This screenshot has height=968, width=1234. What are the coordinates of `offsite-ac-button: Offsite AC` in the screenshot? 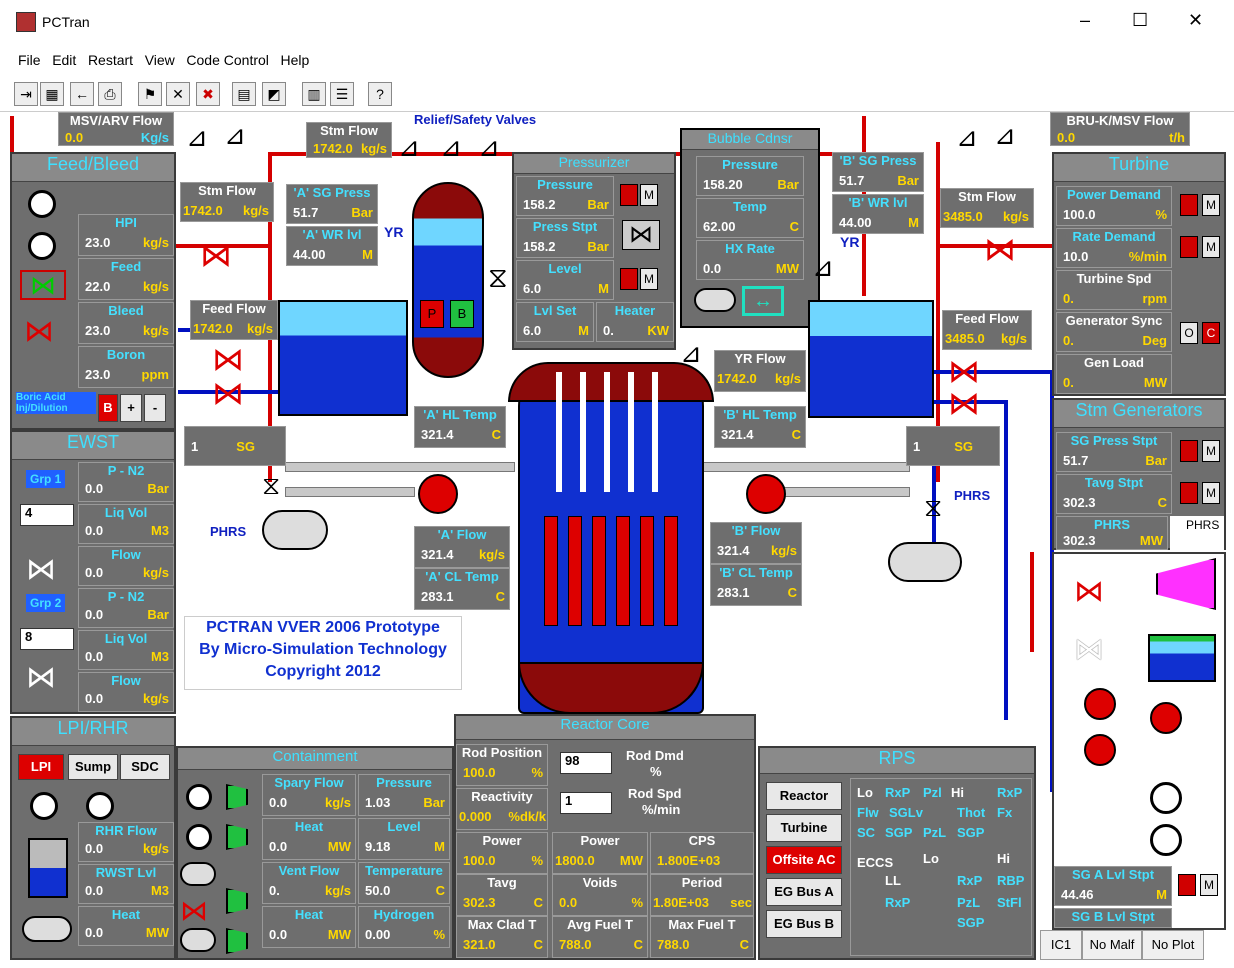 It's located at (804, 860).